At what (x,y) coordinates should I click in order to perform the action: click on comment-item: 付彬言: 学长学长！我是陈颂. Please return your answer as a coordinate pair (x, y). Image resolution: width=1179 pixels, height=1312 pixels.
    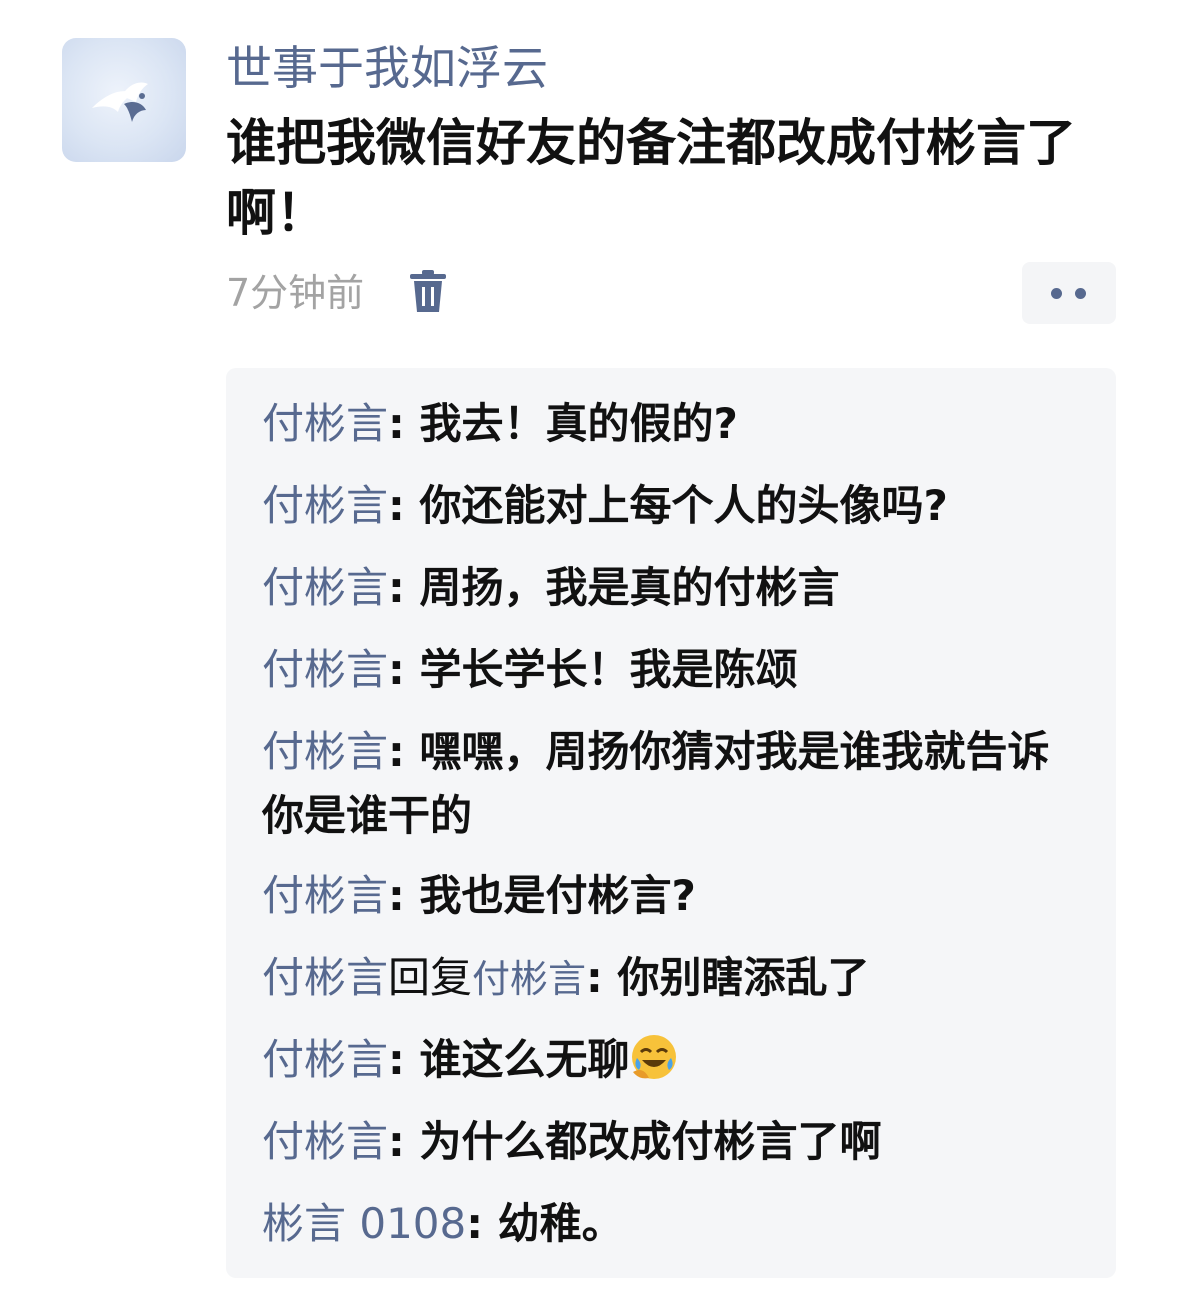
    Looking at the image, I should click on (672, 670).